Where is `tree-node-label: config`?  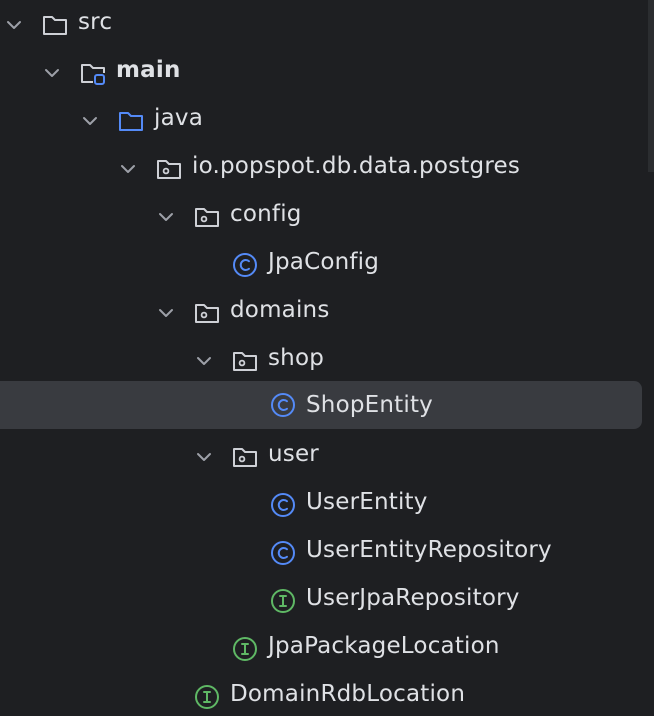 tree-node-label: config is located at coordinates (266, 214).